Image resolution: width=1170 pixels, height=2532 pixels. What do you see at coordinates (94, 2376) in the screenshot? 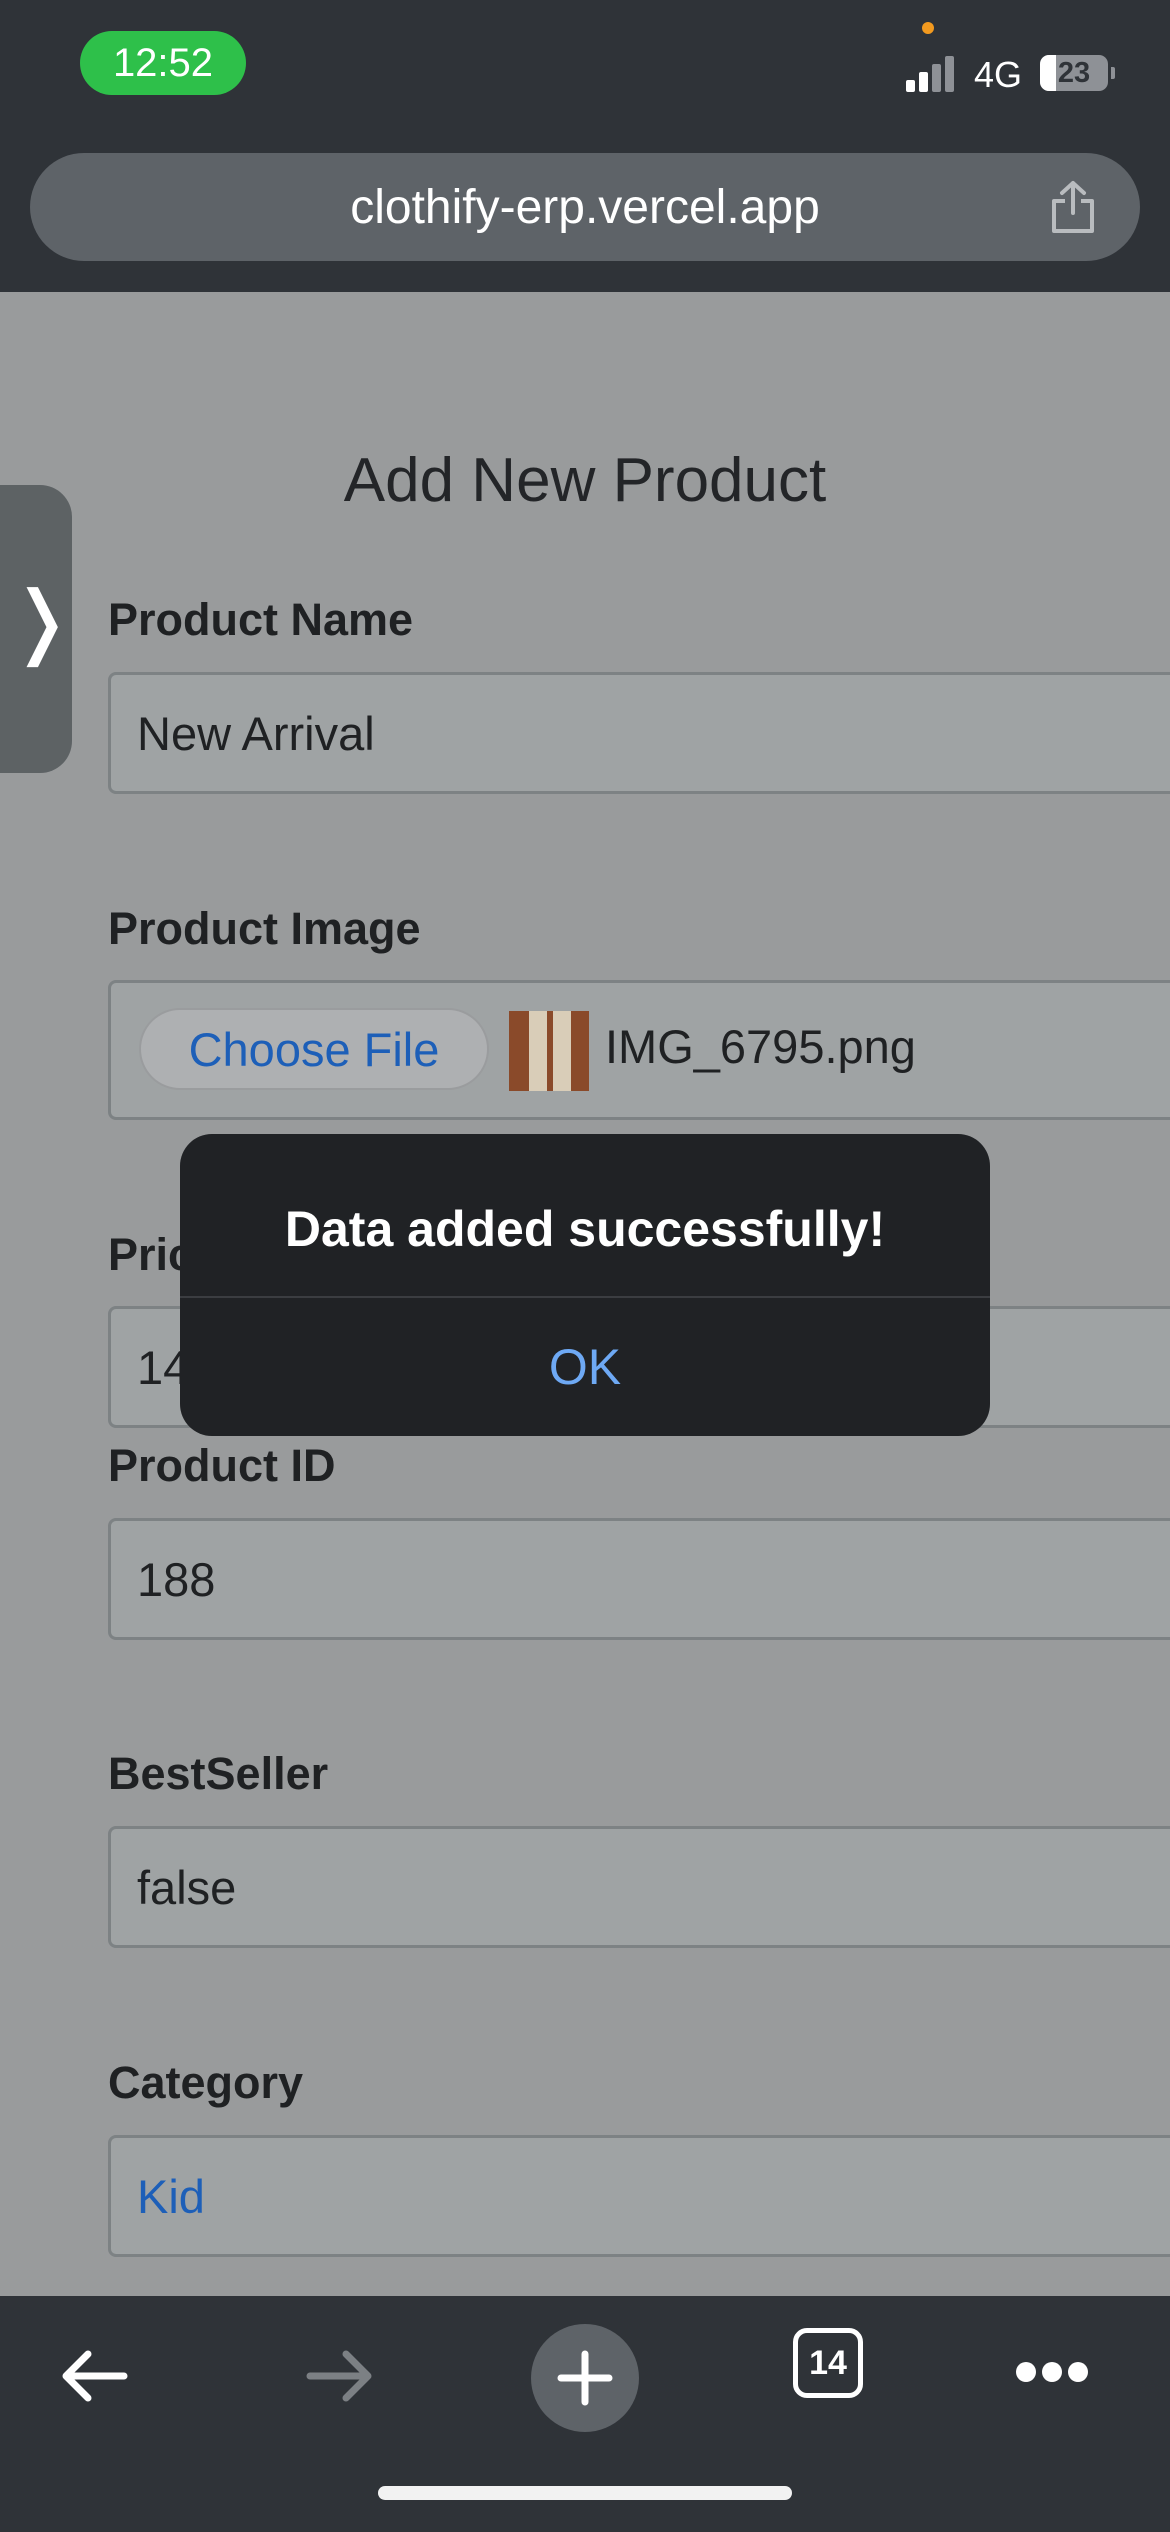
I see `back-arrow-icon` at bounding box center [94, 2376].